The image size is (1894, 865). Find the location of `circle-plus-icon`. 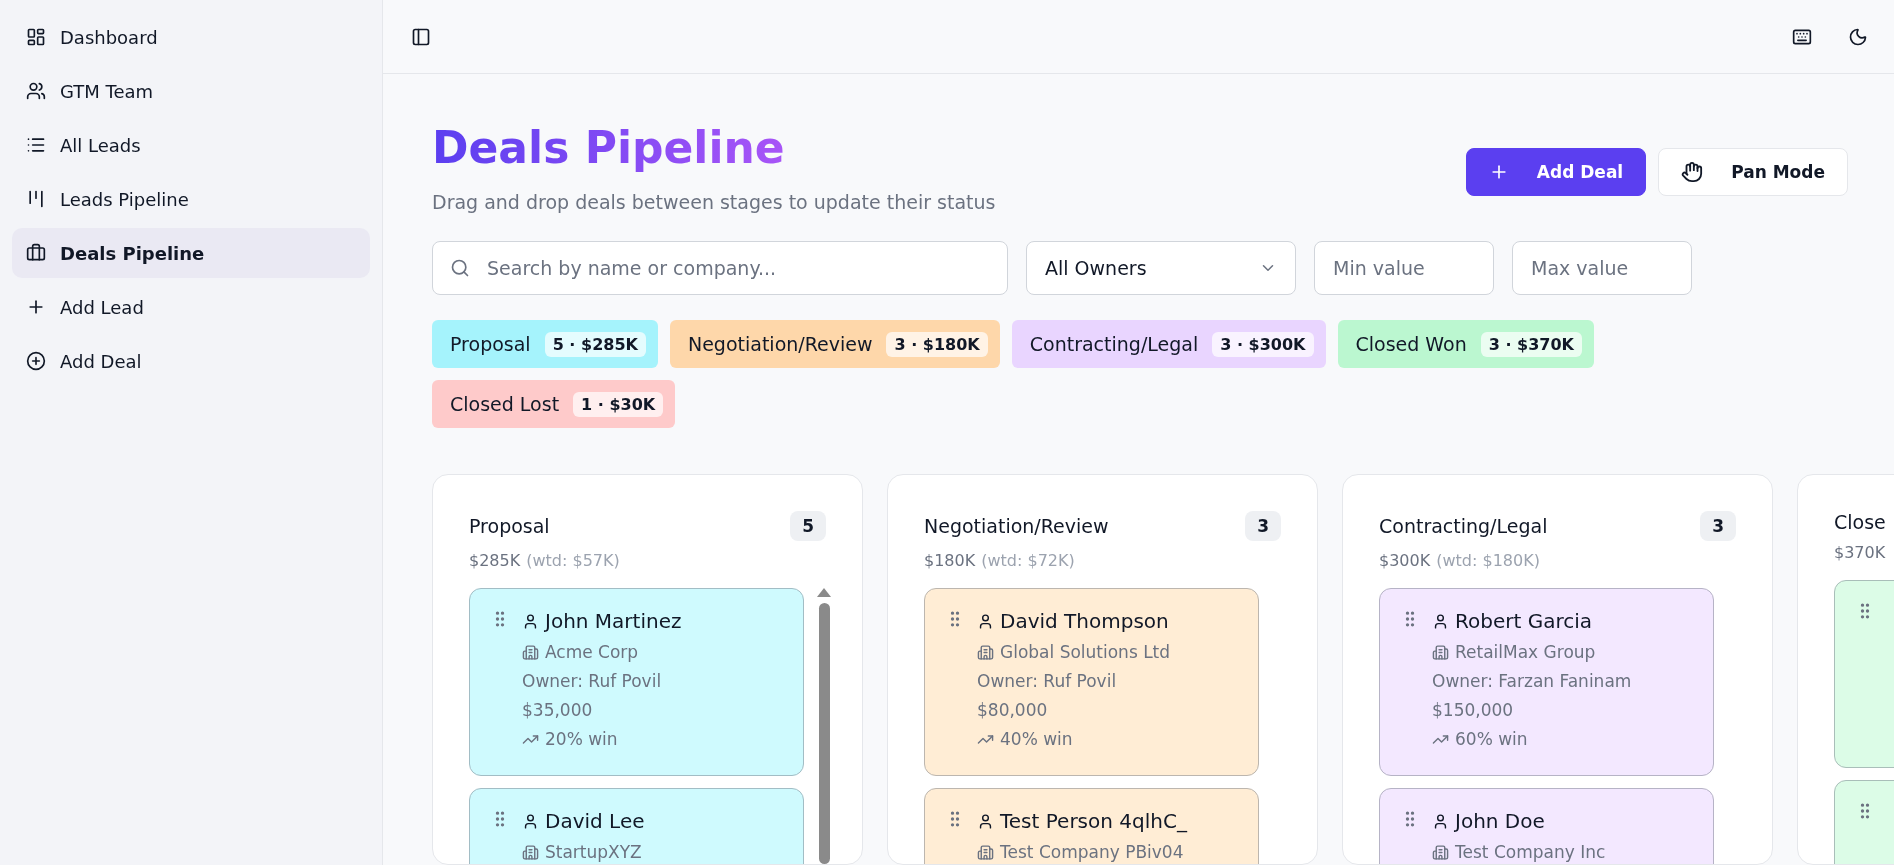

circle-plus-icon is located at coordinates (36, 361).